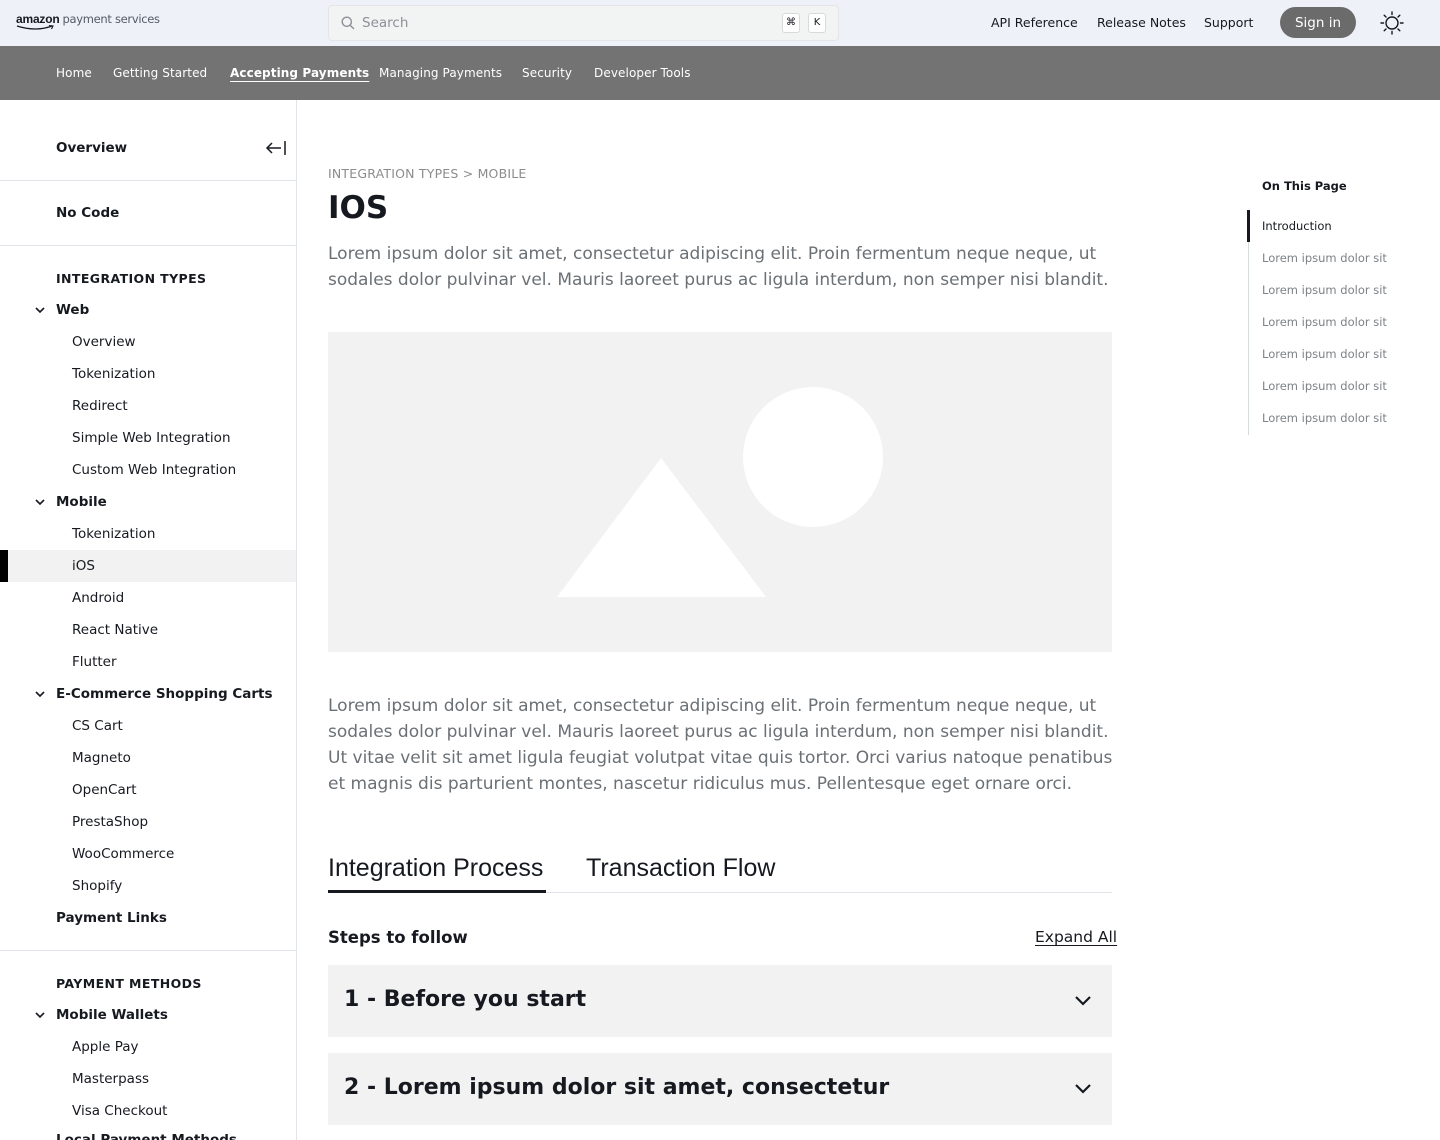  I want to click on breadcrumb: INTEGRATION TYPES > MOBILE, so click(427, 173).